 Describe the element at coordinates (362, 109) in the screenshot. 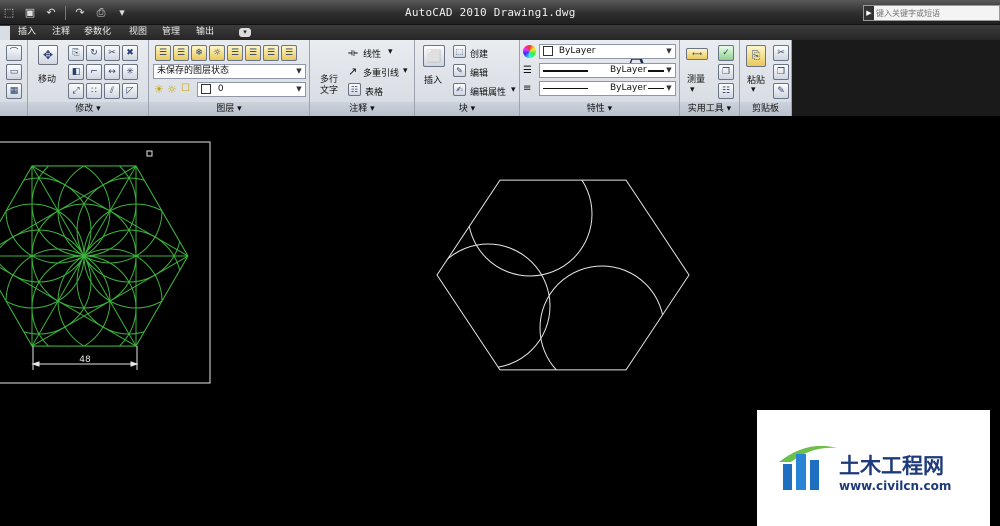

I see `panel-annotation-title: 注释 ▾` at that location.